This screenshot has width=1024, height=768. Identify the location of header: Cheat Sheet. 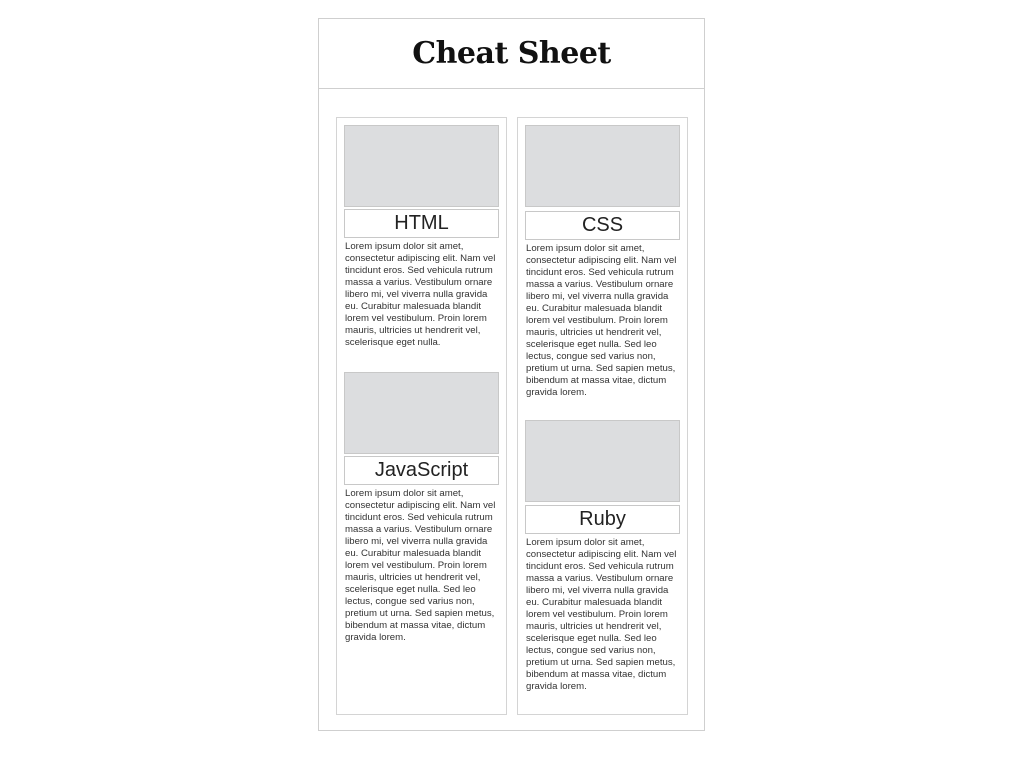
(511, 54).